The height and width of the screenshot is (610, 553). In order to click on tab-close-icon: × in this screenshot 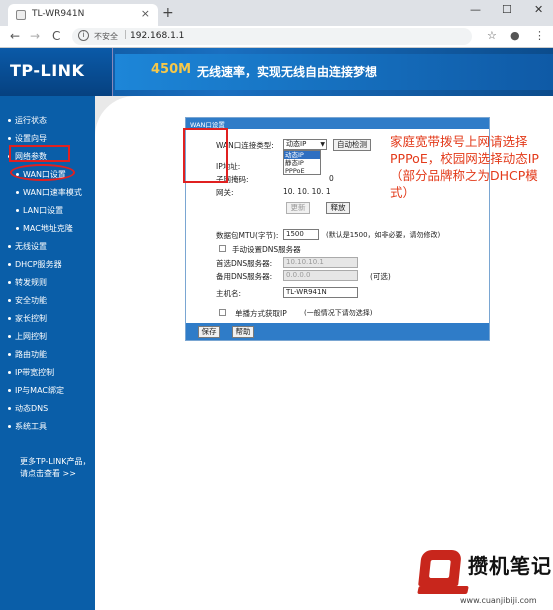, I will do `click(145, 13)`.